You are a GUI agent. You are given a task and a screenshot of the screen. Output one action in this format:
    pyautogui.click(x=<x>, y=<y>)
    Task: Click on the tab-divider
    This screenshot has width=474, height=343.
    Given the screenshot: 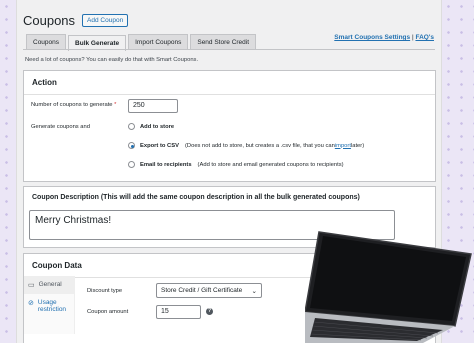 What is the action you would take?
    pyautogui.click(x=229, y=49)
    